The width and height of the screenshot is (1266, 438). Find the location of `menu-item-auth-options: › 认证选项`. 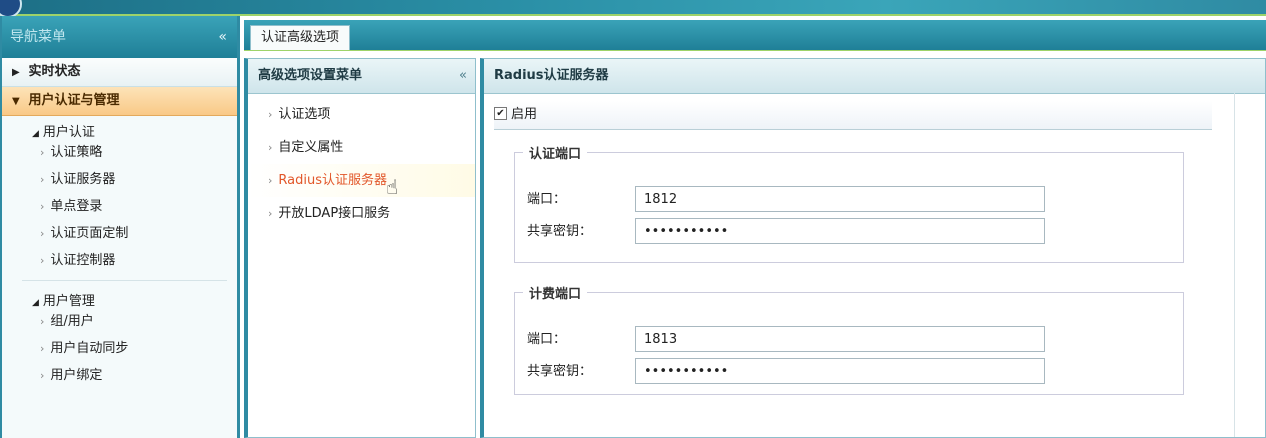

menu-item-auth-options: › 认证选项 is located at coordinates (361, 114).